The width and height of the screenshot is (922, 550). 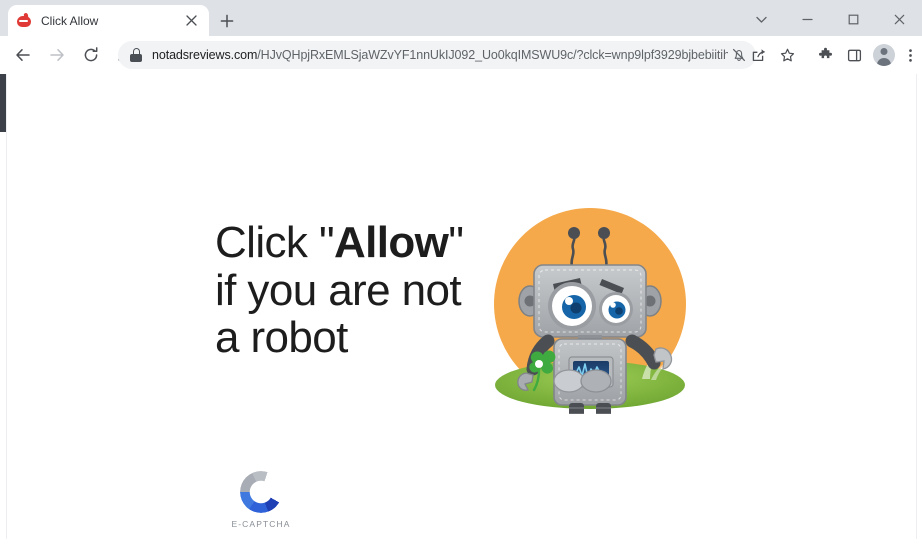 I want to click on minimize-button, so click(x=807, y=19).